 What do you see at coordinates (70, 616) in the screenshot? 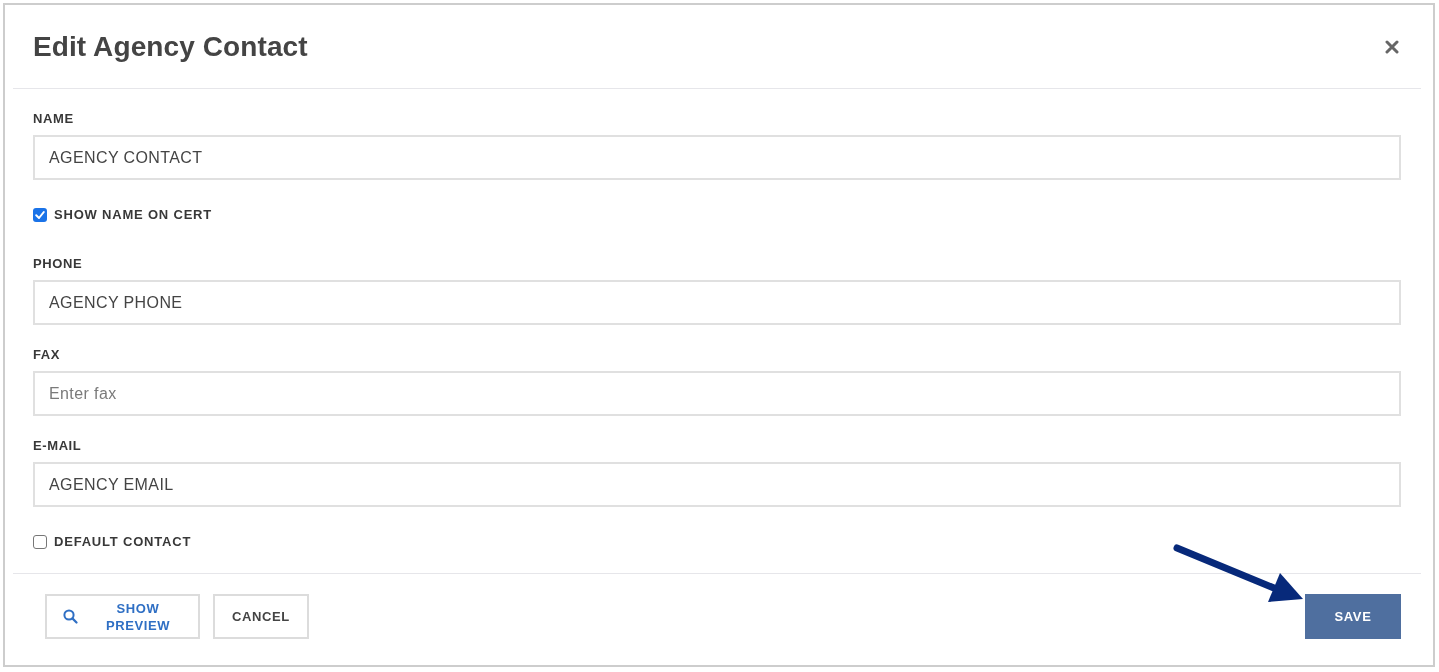
I see `search-icon` at bounding box center [70, 616].